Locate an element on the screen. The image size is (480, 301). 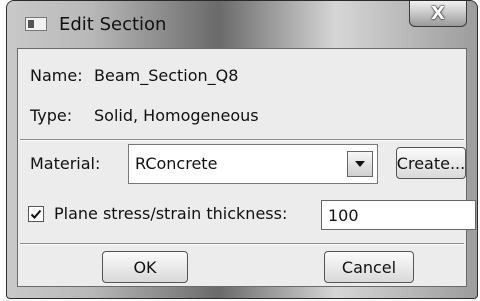
close-button: X is located at coordinates (438, 14).